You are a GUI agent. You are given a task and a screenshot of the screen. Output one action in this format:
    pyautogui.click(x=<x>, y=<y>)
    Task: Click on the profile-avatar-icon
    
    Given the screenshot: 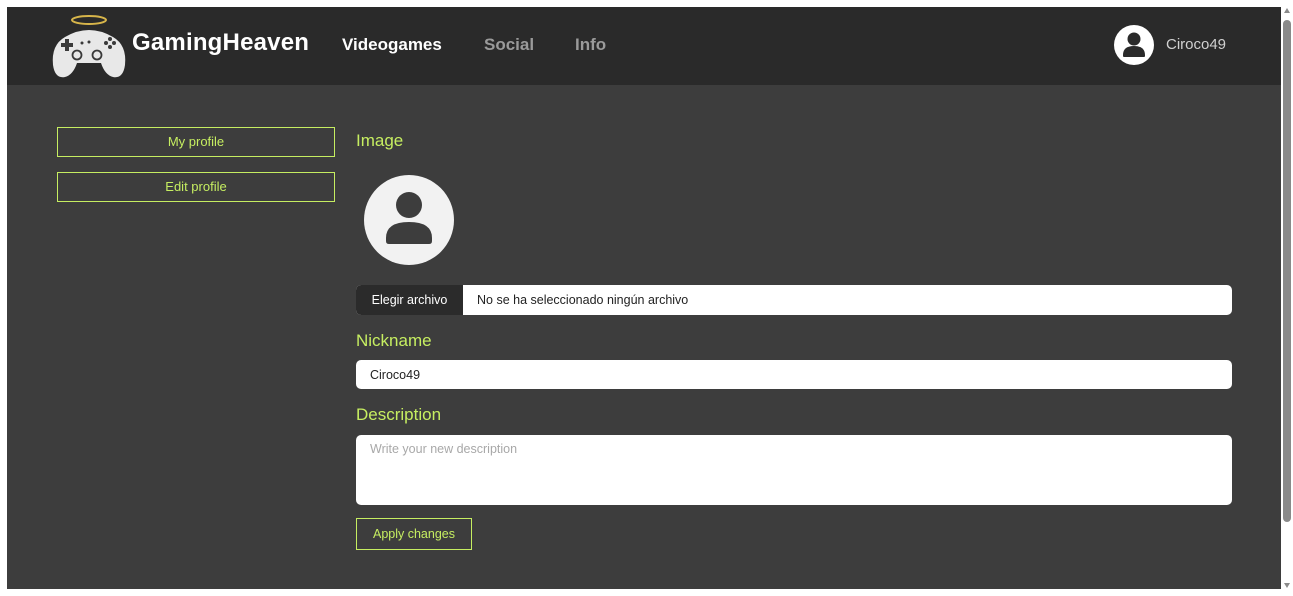 What is the action you would take?
    pyautogui.click(x=409, y=220)
    